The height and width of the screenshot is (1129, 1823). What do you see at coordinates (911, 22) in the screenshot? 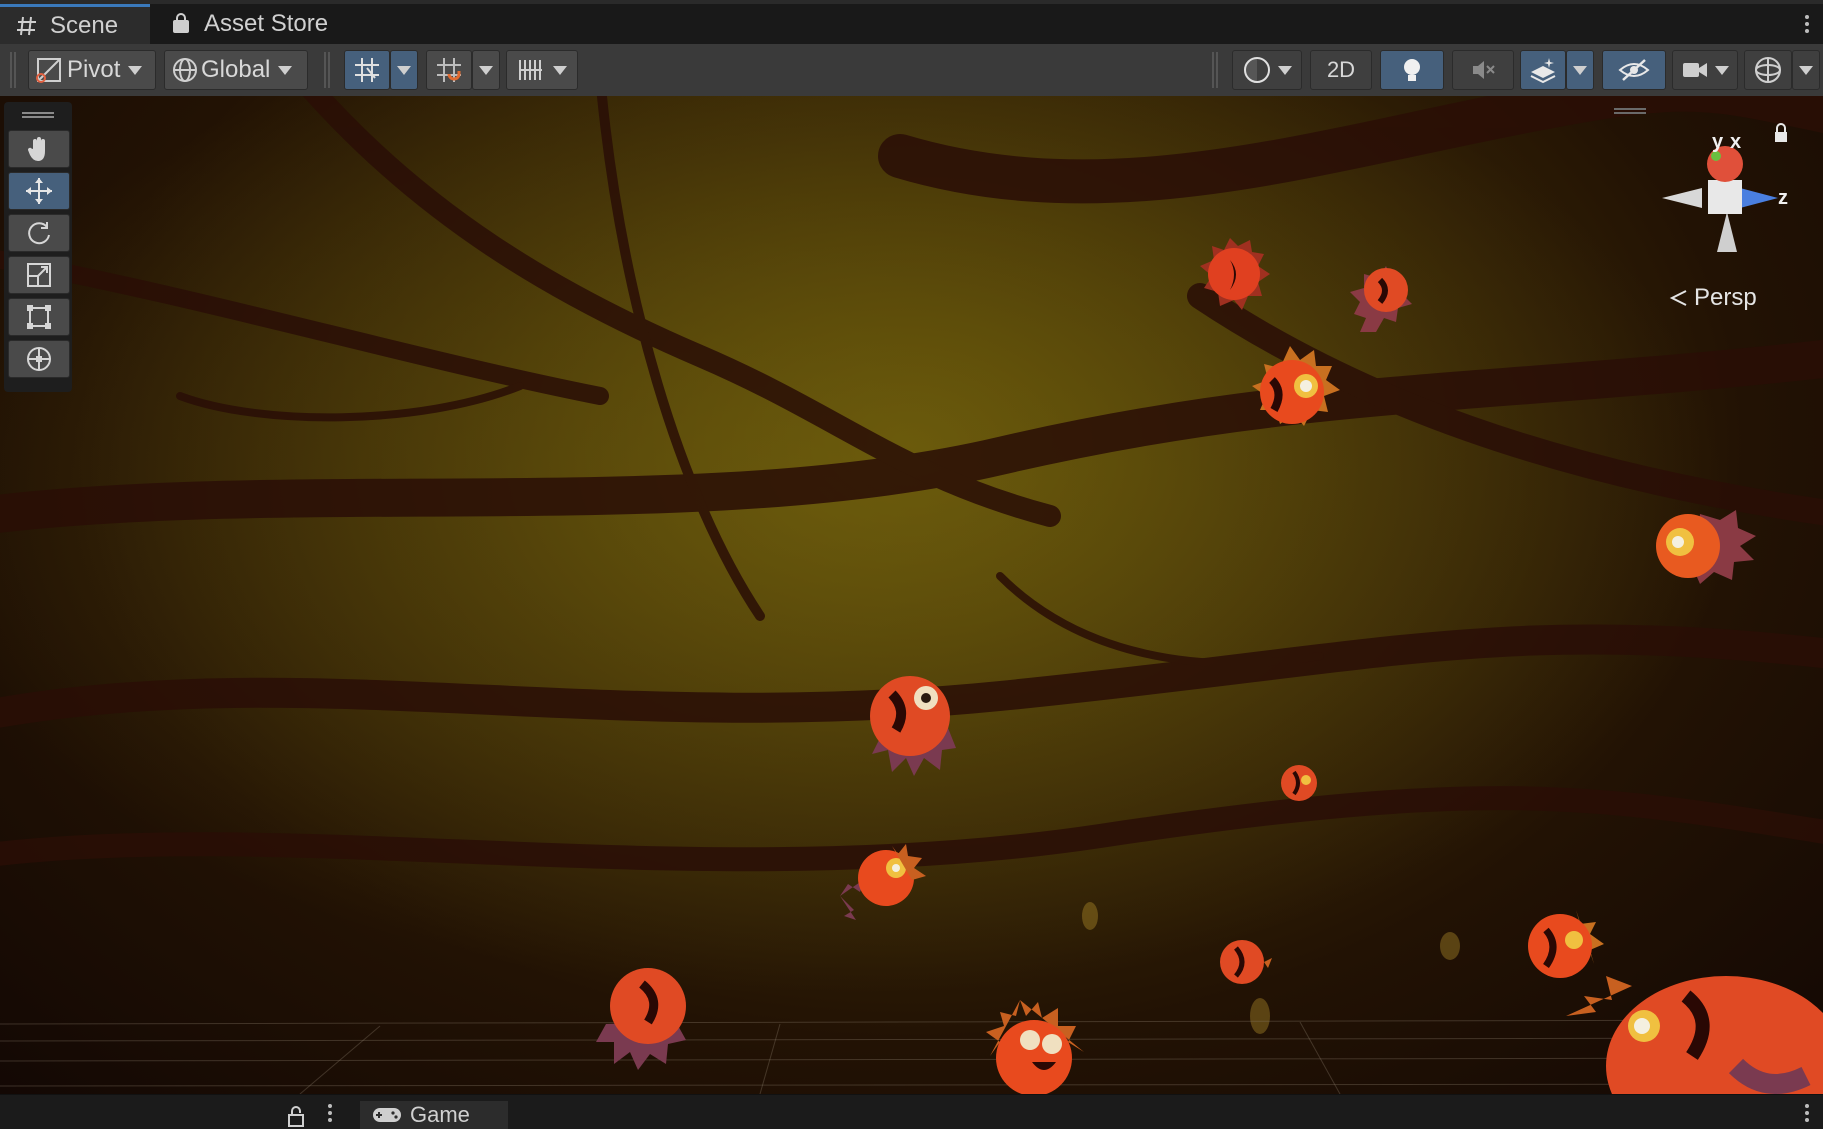
I see `editor-tab-bar: Scene Asset Store` at bounding box center [911, 22].